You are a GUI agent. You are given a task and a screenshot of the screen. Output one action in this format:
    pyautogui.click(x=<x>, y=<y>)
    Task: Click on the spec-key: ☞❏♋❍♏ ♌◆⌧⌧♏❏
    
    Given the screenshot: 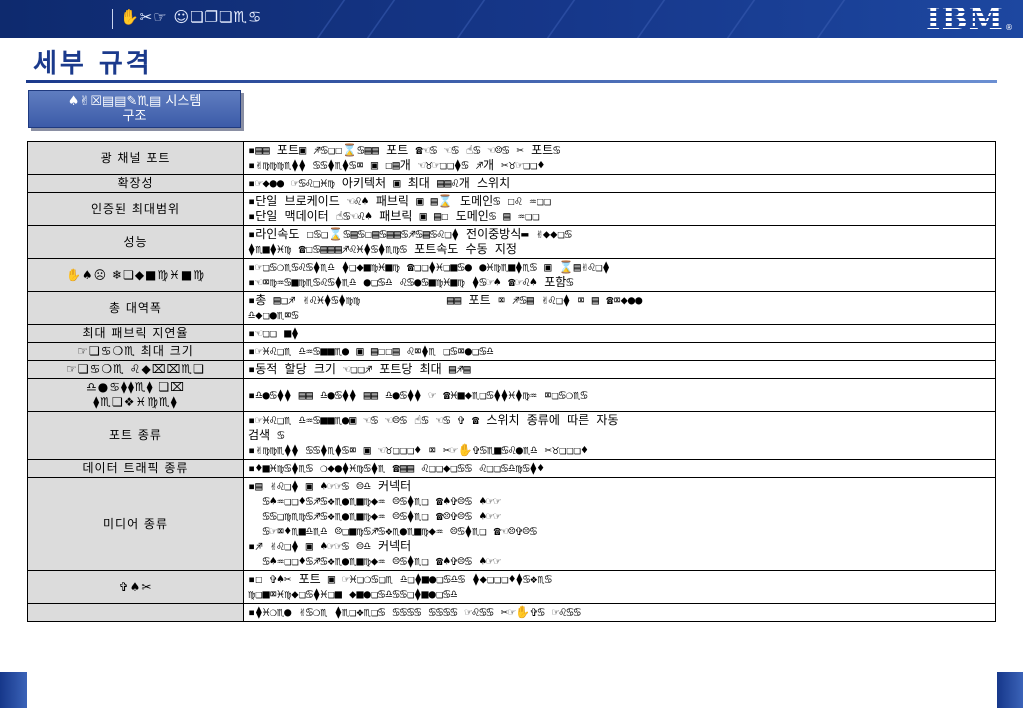 What is the action you would take?
    pyautogui.click(x=135, y=369)
    